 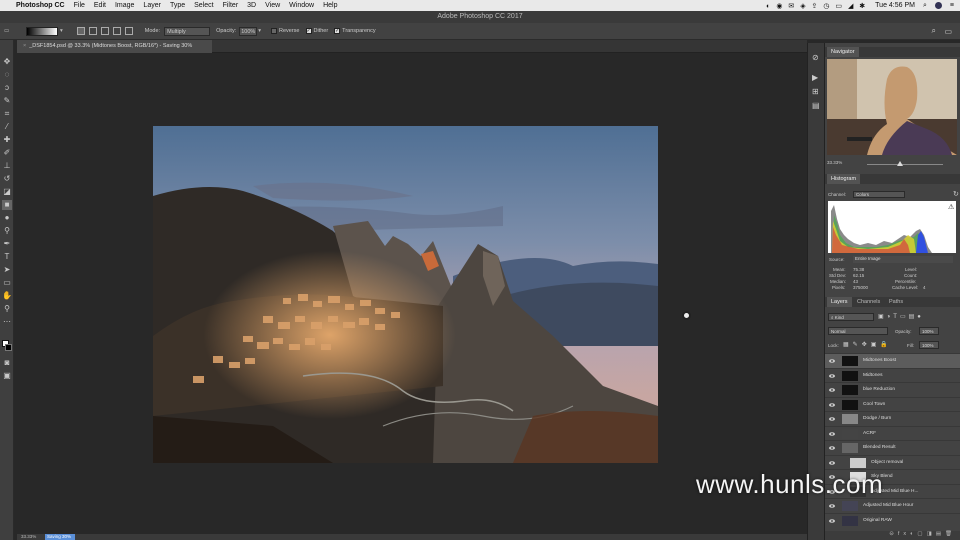 I want to click on menu-list-icon: ≡, so click(x=952, y=5).